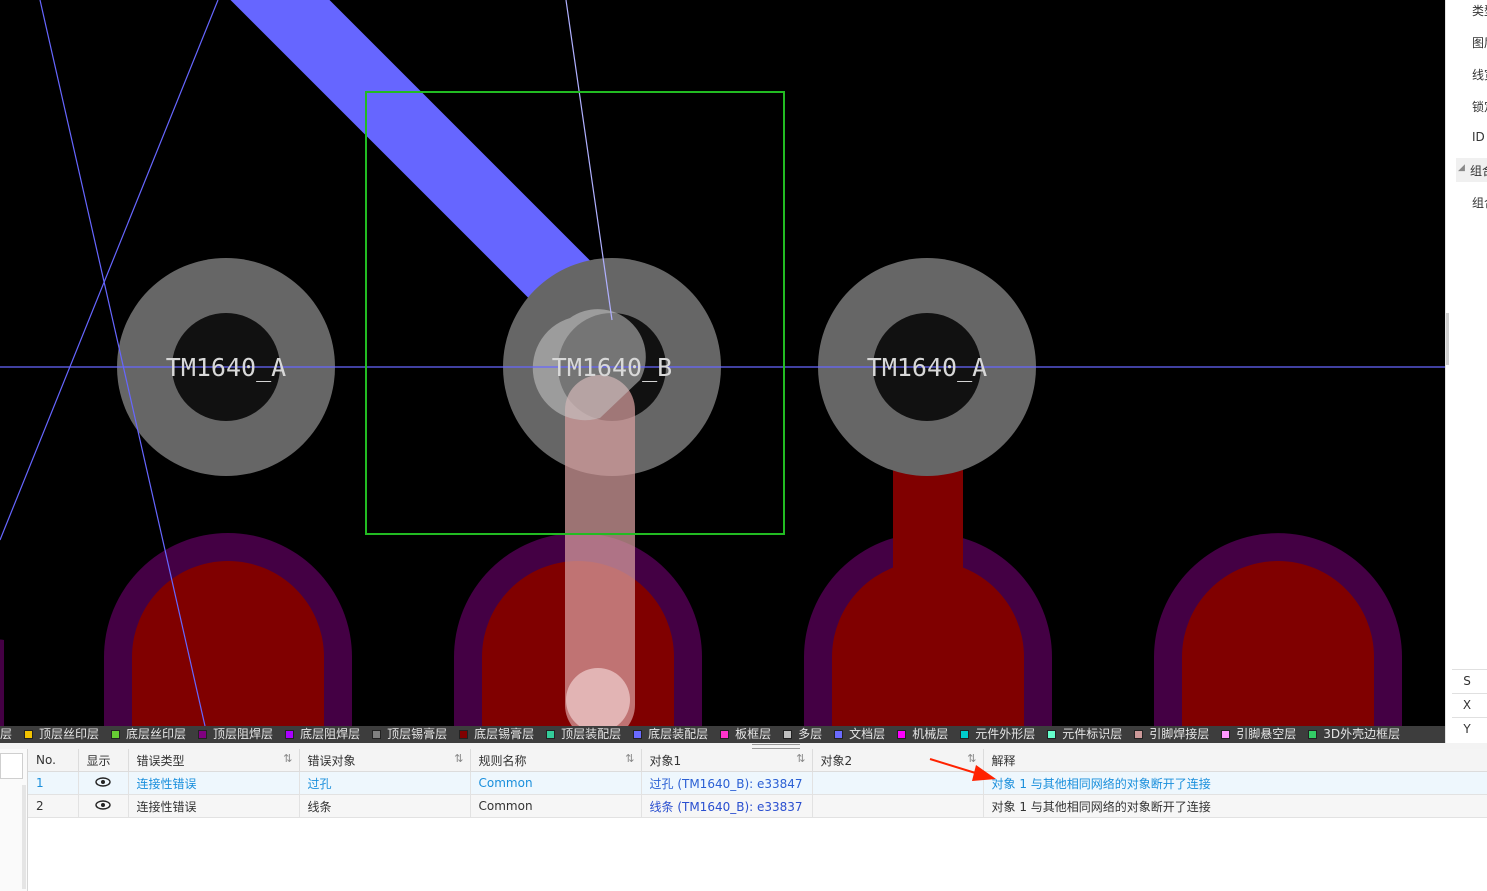 This screenshot has width=1487, height=891. What do you see at coordinates (1235, 760) in the screenshot?
I see `col-explain: 解释` at bounding box center [1235, 760].